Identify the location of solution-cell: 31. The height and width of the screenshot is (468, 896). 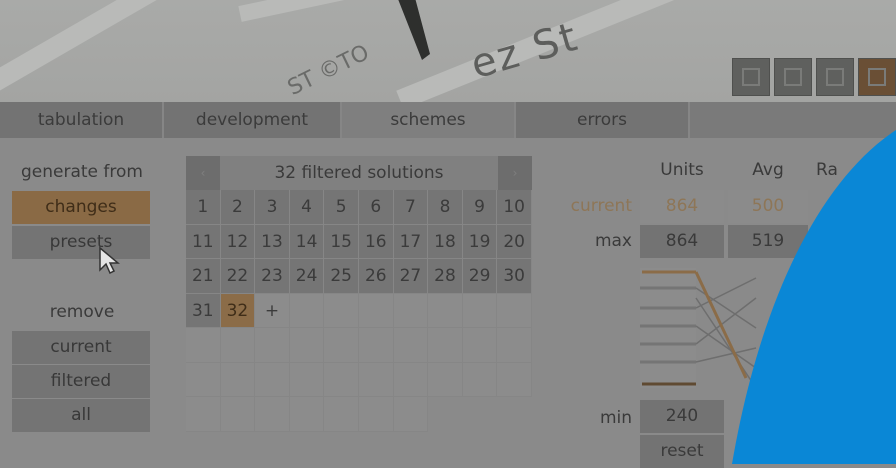
(203, 310).